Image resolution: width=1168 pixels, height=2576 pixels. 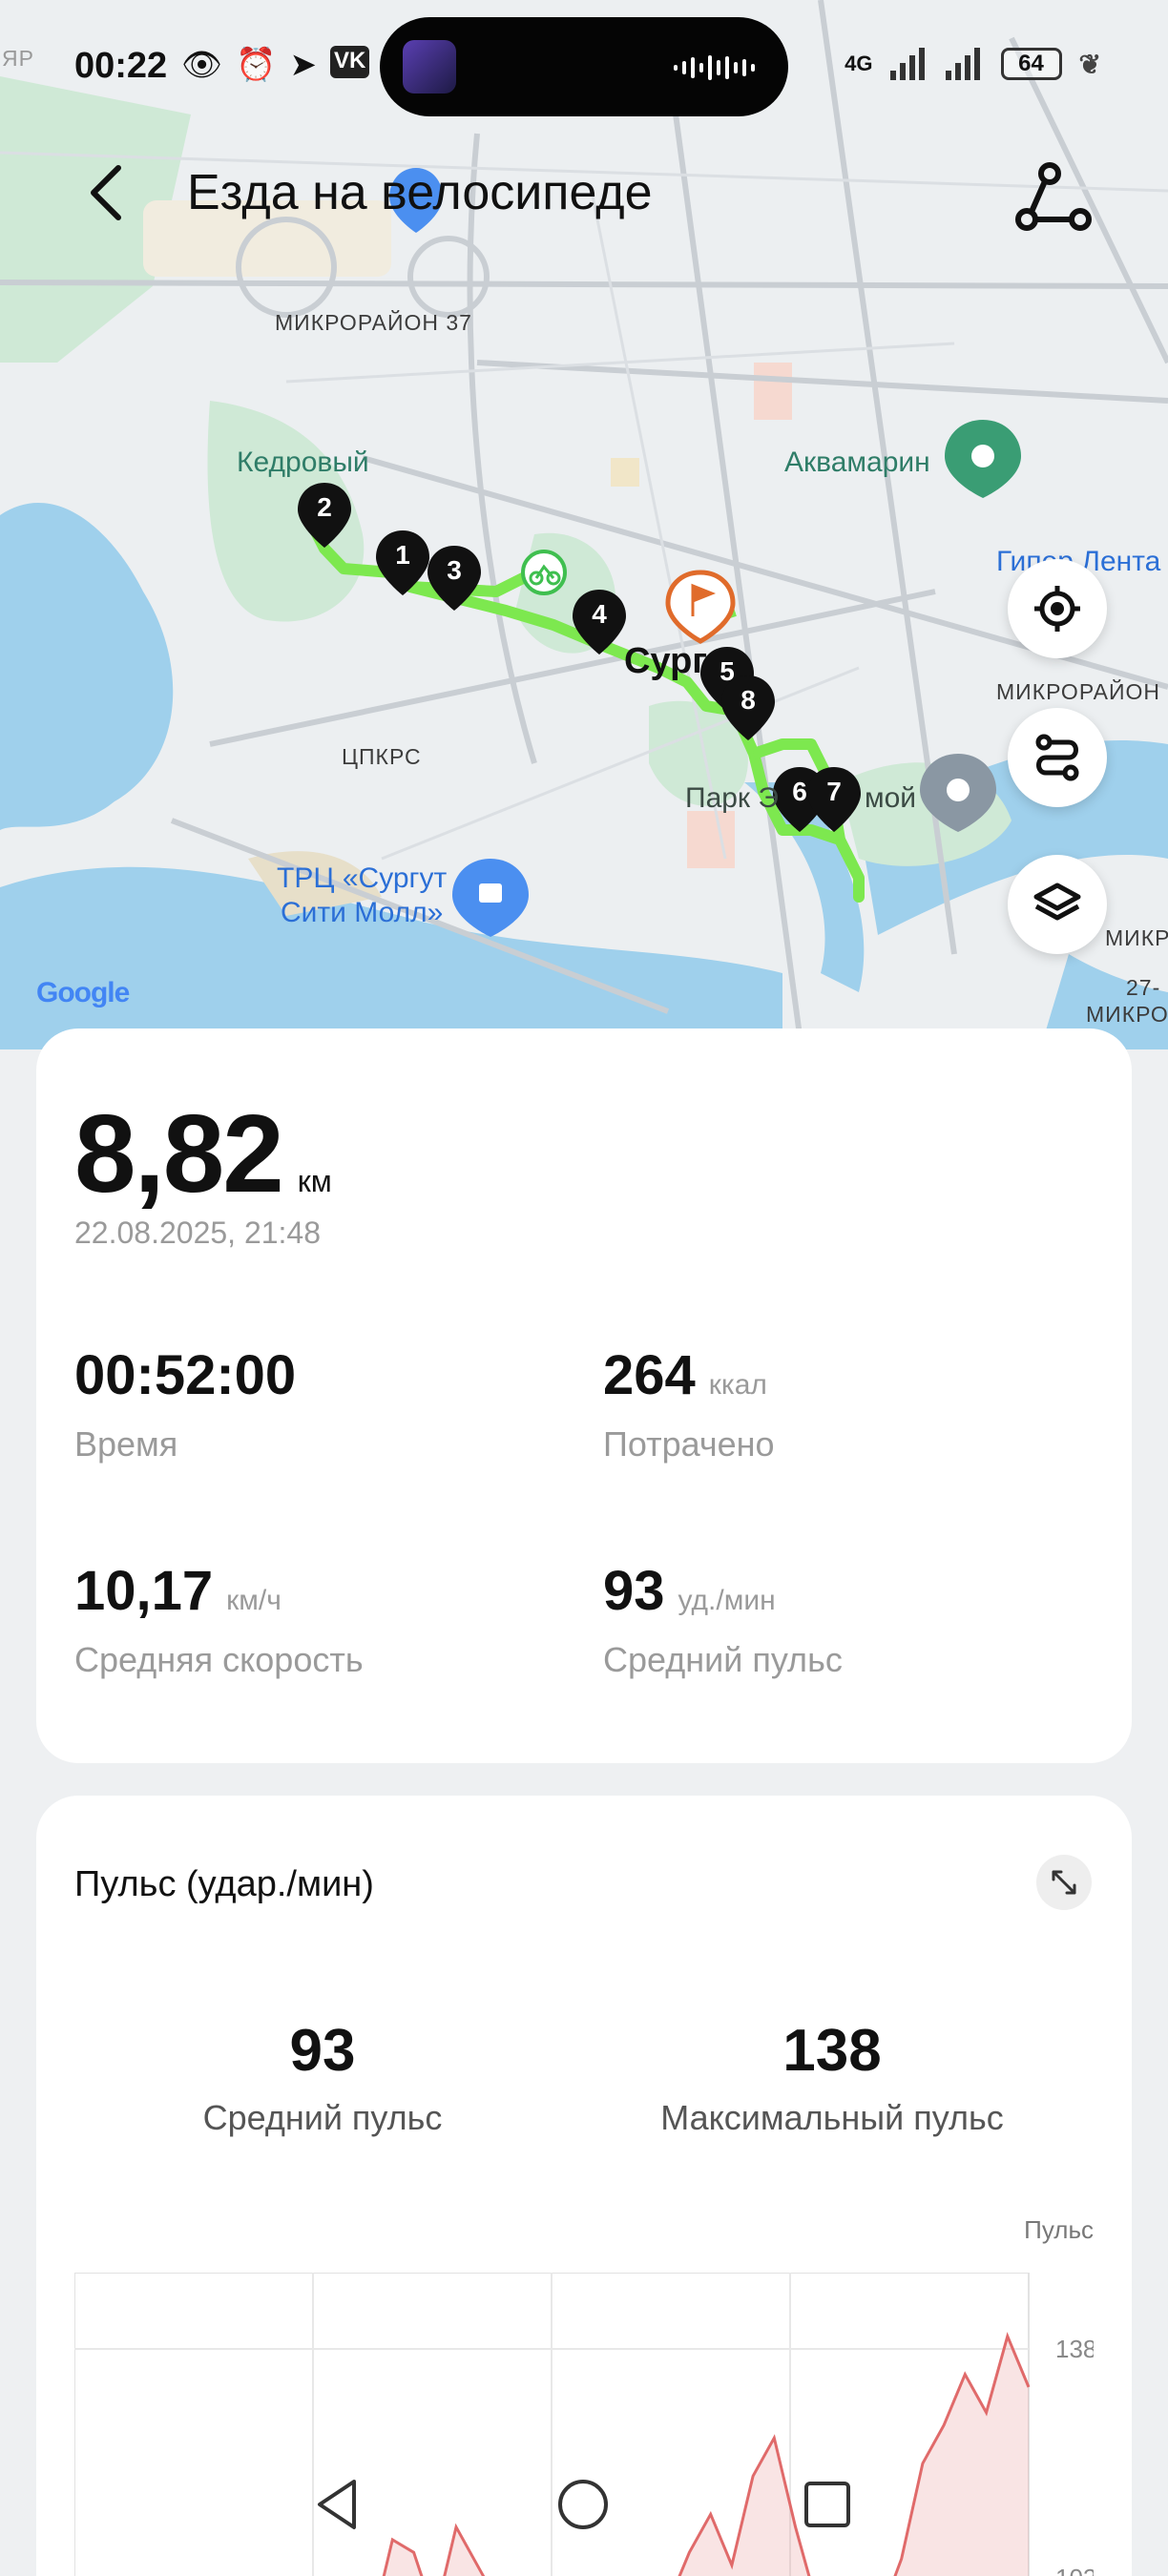 I want to click on nav-recents-icon, so click(x=827, y=2504).